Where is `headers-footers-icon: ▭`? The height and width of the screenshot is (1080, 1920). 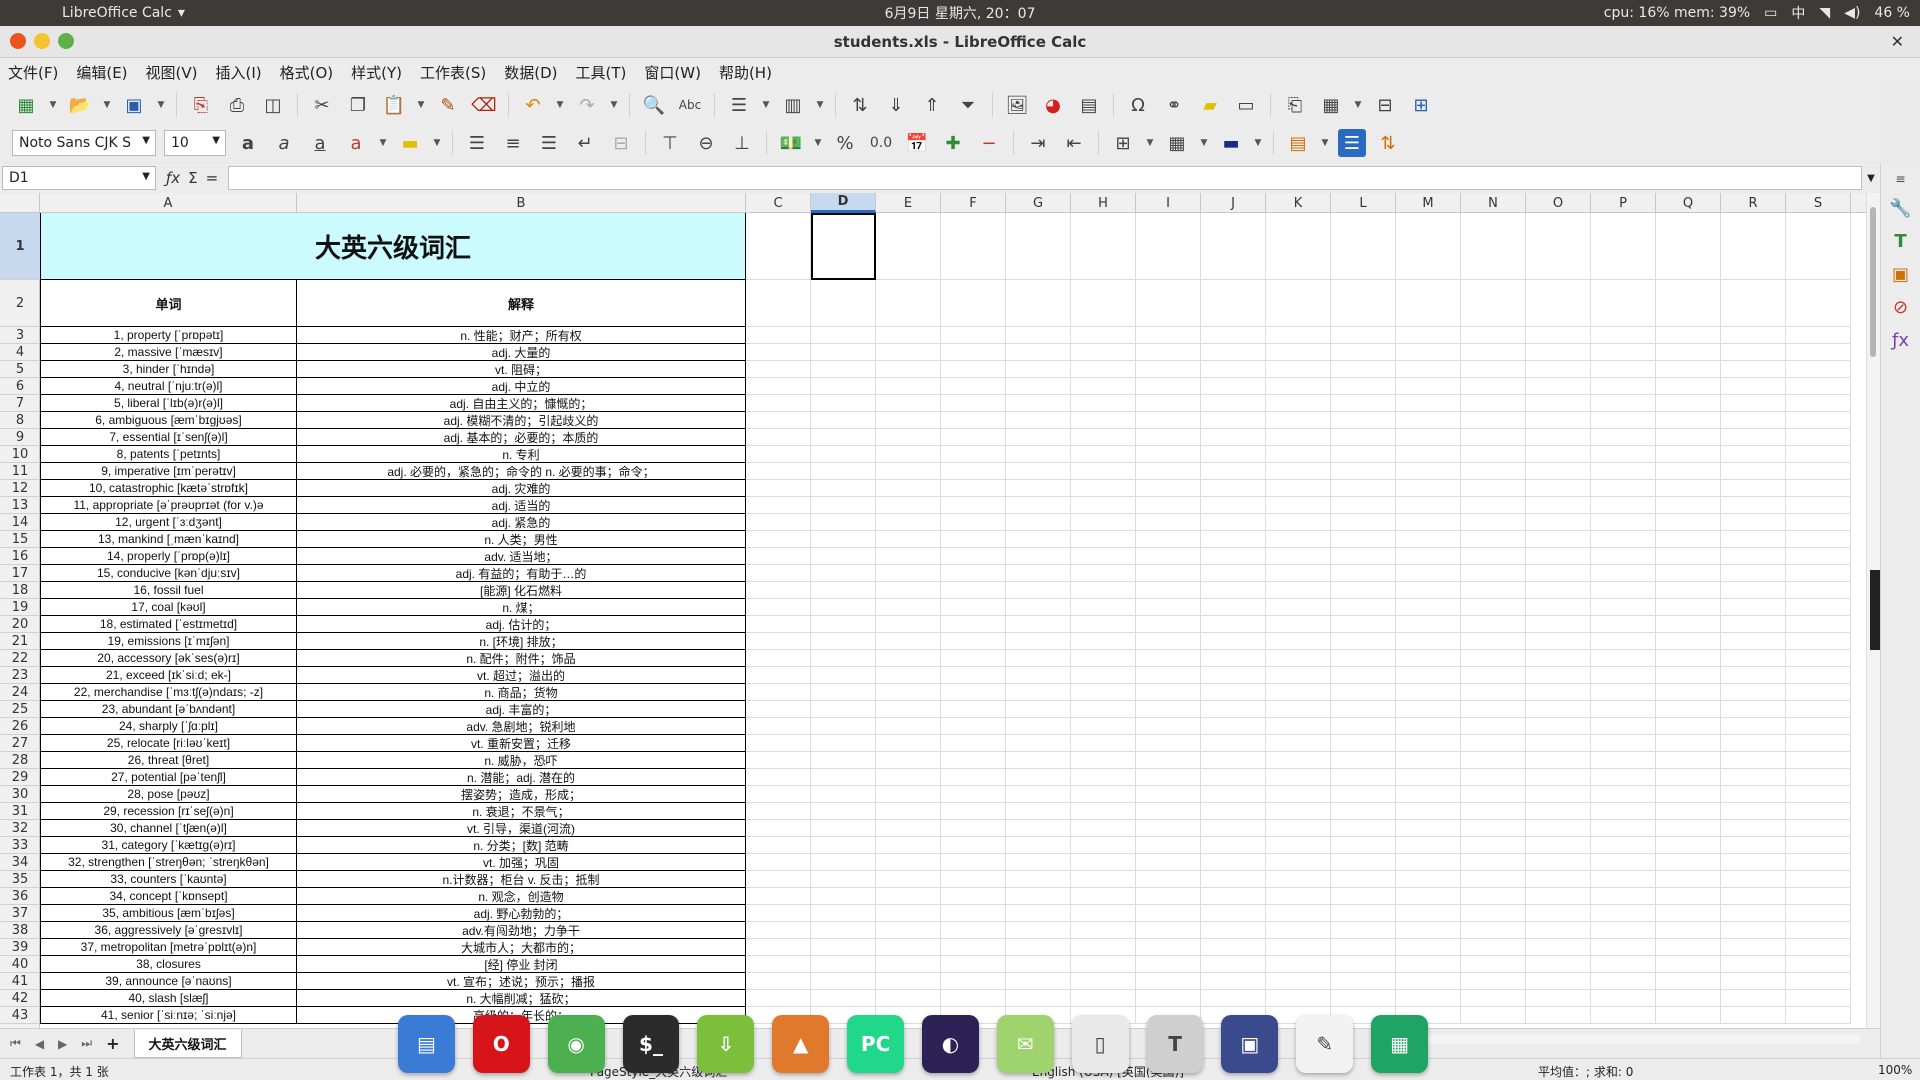
headers-footers-icon: ▭ is located at coordinates (1246, 105).